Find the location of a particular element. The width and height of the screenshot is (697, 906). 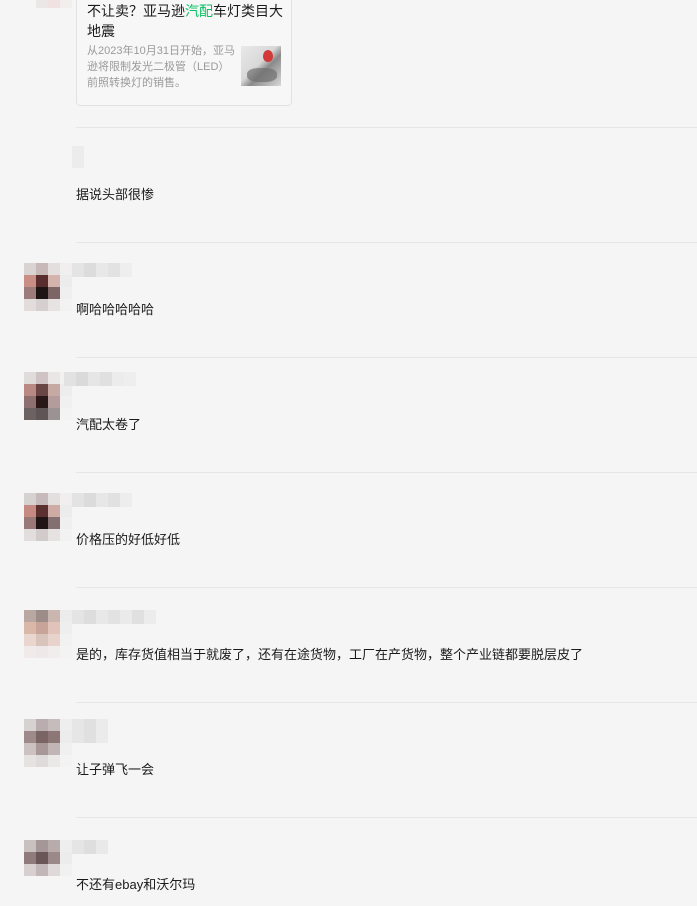

comment-item: 不还有ebay和沃尔玛 is located at coordinates (348, 862).